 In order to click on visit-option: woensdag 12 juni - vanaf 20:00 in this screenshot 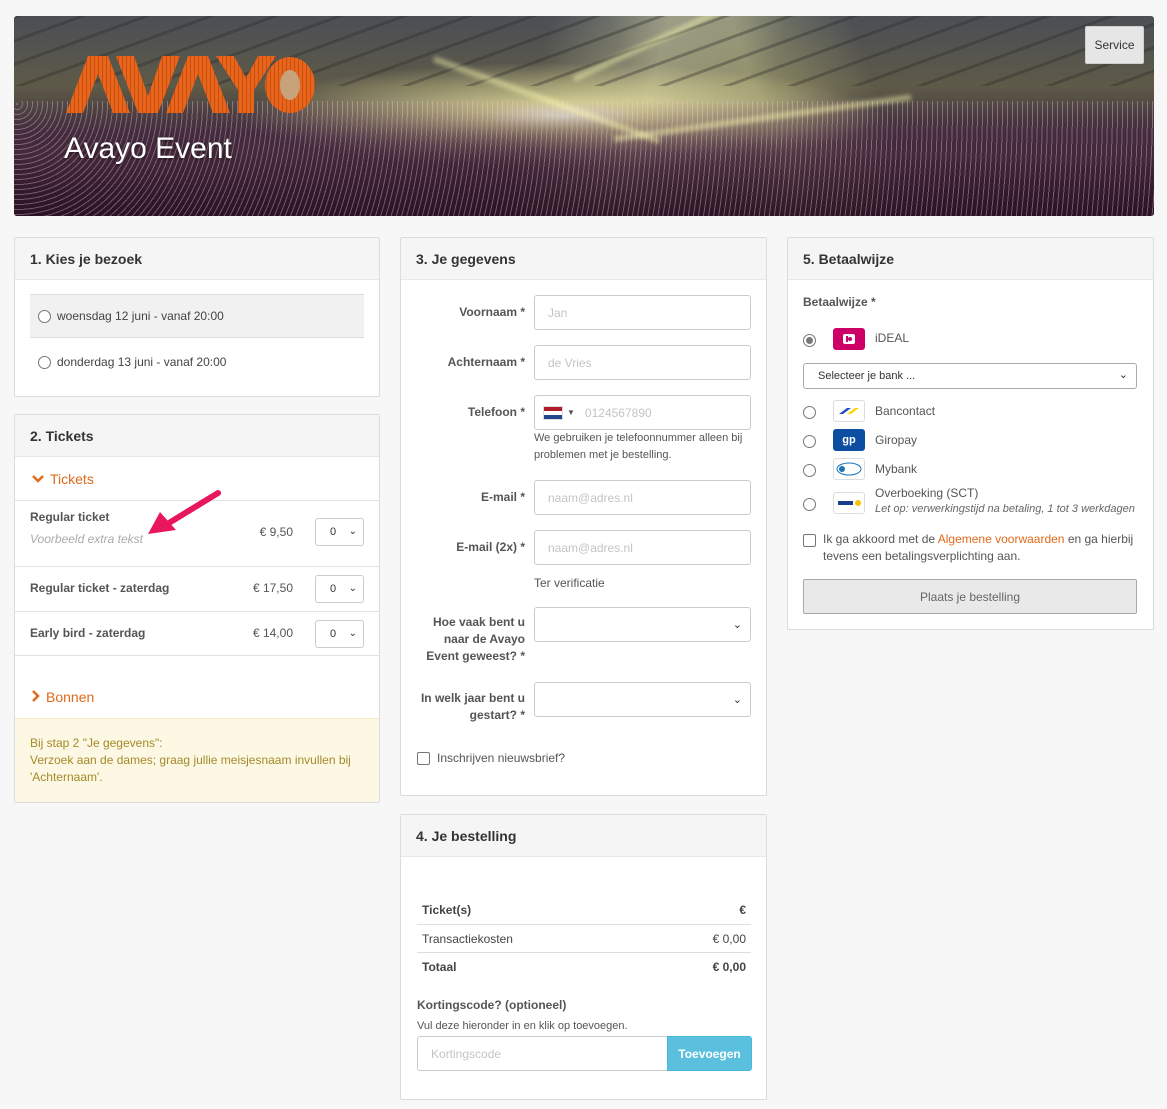, I will do `click(197, 316)`.